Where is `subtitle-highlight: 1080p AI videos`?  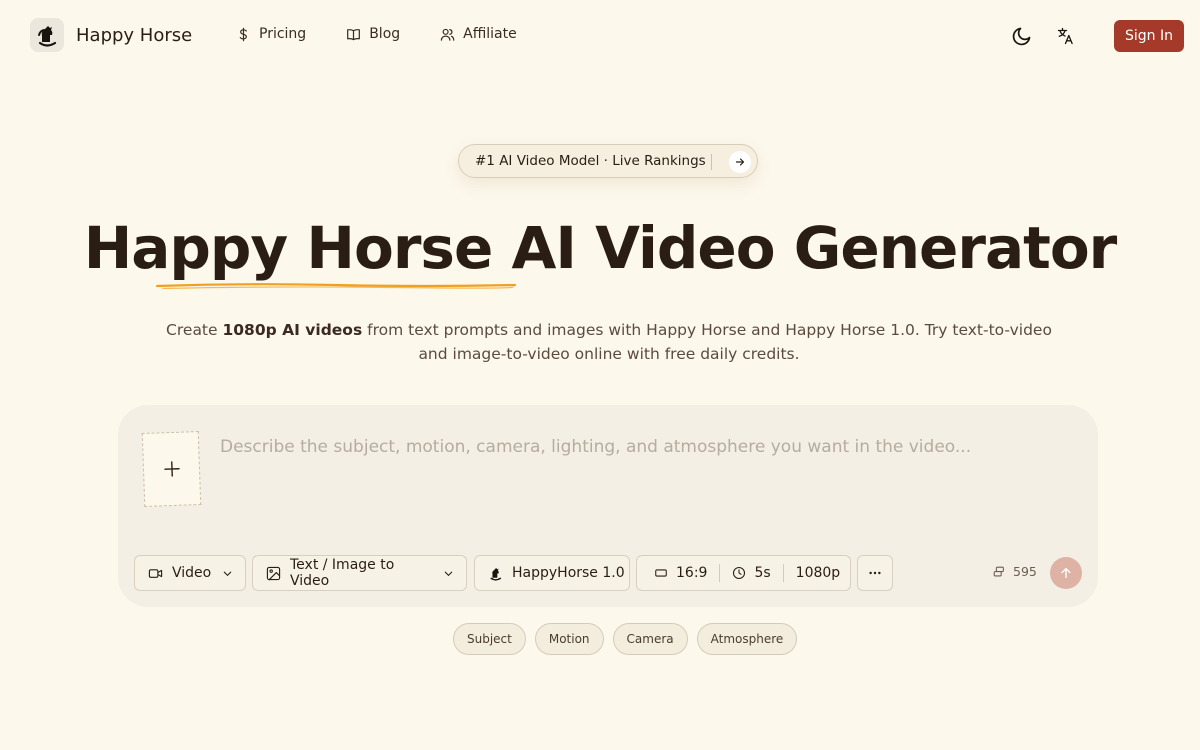
subtitle-highlight: 1080p AI videos is located at coordinates (292, 330).